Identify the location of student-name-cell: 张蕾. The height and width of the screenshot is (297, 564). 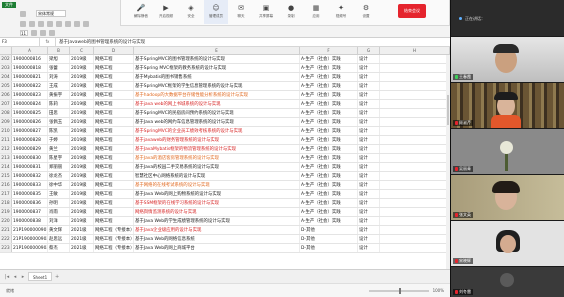
(59, 68).